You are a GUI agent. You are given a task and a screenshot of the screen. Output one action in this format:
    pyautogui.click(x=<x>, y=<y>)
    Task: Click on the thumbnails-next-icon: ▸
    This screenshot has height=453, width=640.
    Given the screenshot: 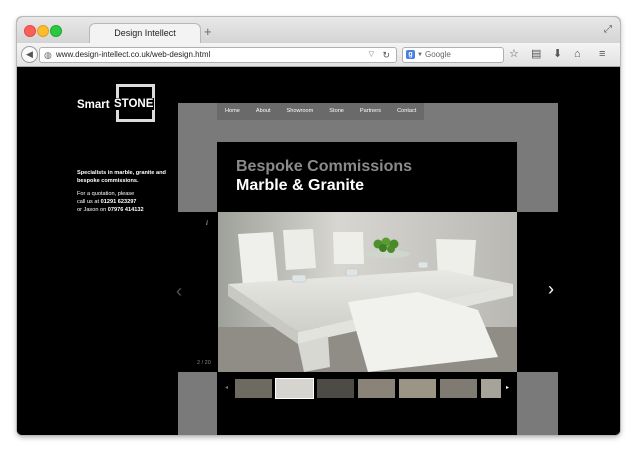 What is the action you would take?
    pyautogui.click(x=507, y=387)
    